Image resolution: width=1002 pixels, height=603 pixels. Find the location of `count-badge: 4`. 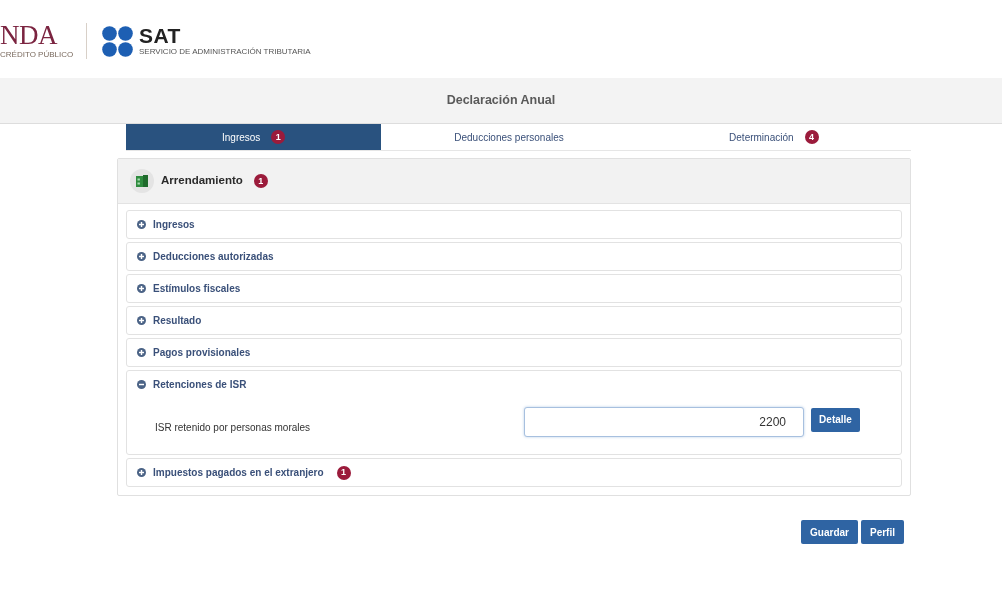

count-badge: 4 is located at coordinates (811, 137).